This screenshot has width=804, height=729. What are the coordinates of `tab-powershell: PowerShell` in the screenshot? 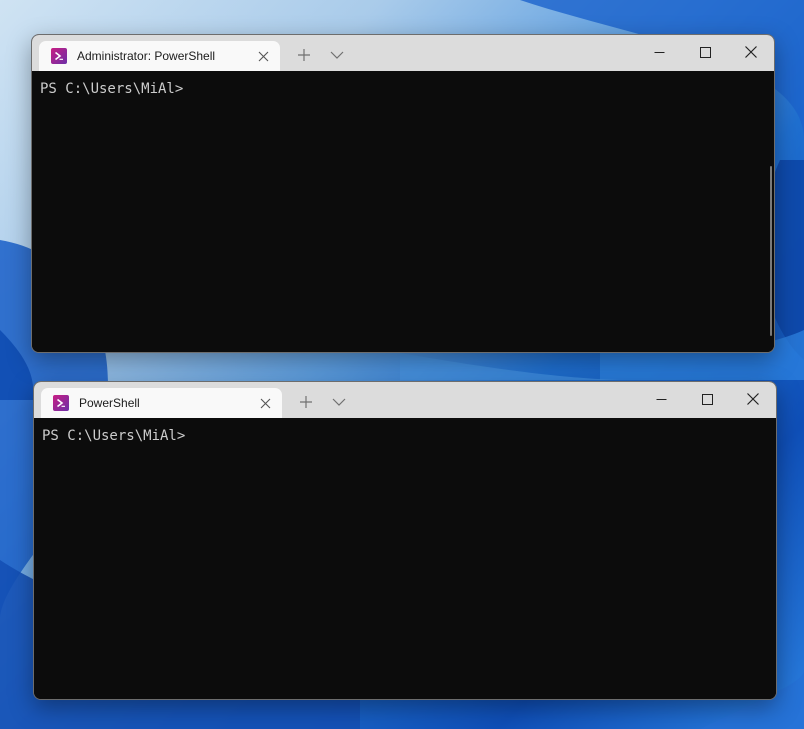 It's located at (161, 403).